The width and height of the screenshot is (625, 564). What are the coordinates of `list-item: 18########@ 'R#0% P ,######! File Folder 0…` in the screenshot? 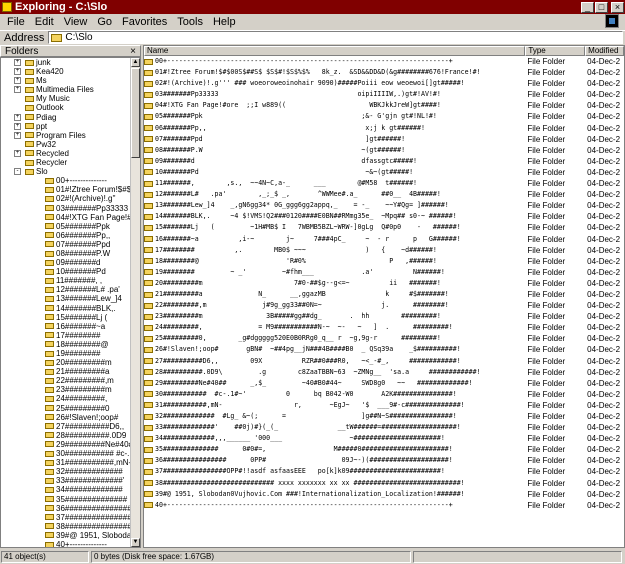 It's located at (384, 261).